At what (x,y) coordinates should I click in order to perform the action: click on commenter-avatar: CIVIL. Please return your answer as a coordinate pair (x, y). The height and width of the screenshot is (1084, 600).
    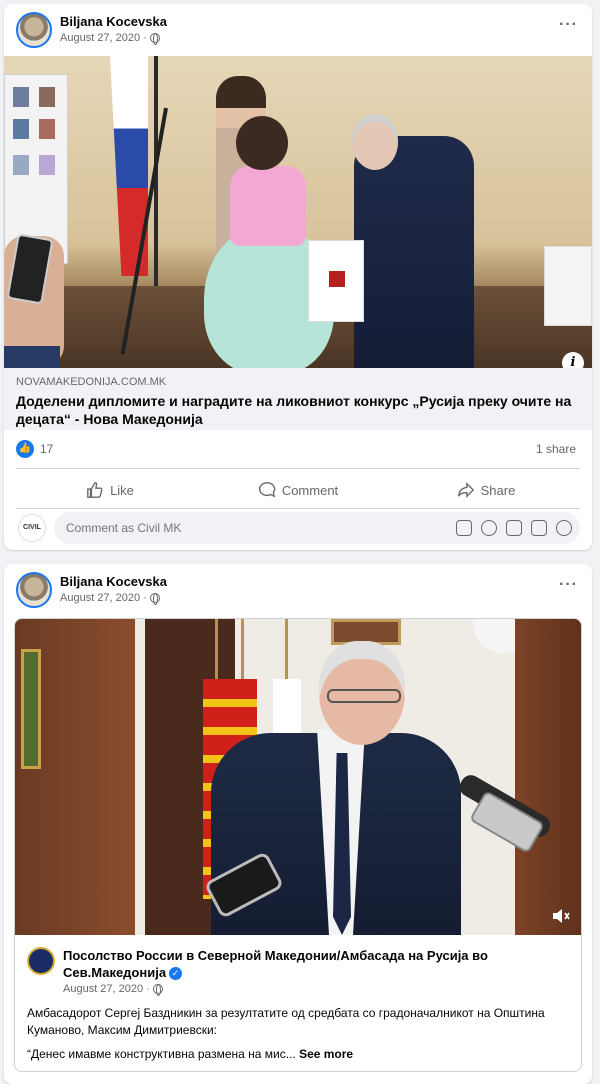
    Looking at the image, I should click on (32, 528).